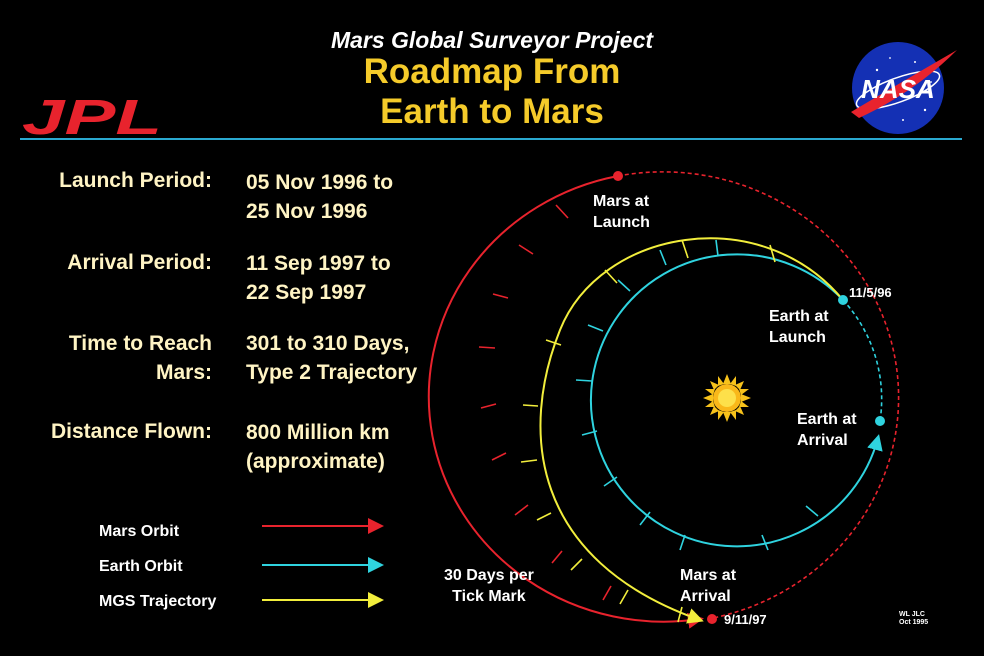  What do you see at coordinates (912, 614) in the screenshot?
I see `credit-line-1: WL JLC` at bounding box center [912, 614].